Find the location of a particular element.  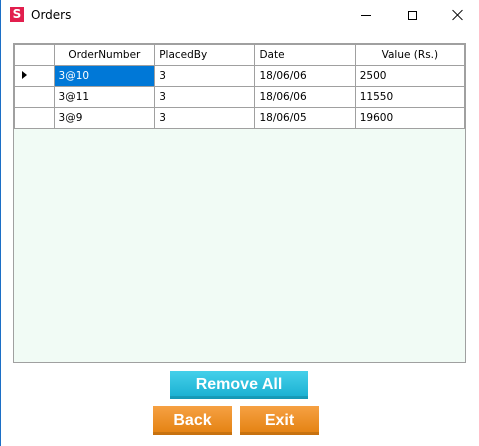

table-row: 3@10 3 18/06/06 2500 is located at coordinates (240, 76).